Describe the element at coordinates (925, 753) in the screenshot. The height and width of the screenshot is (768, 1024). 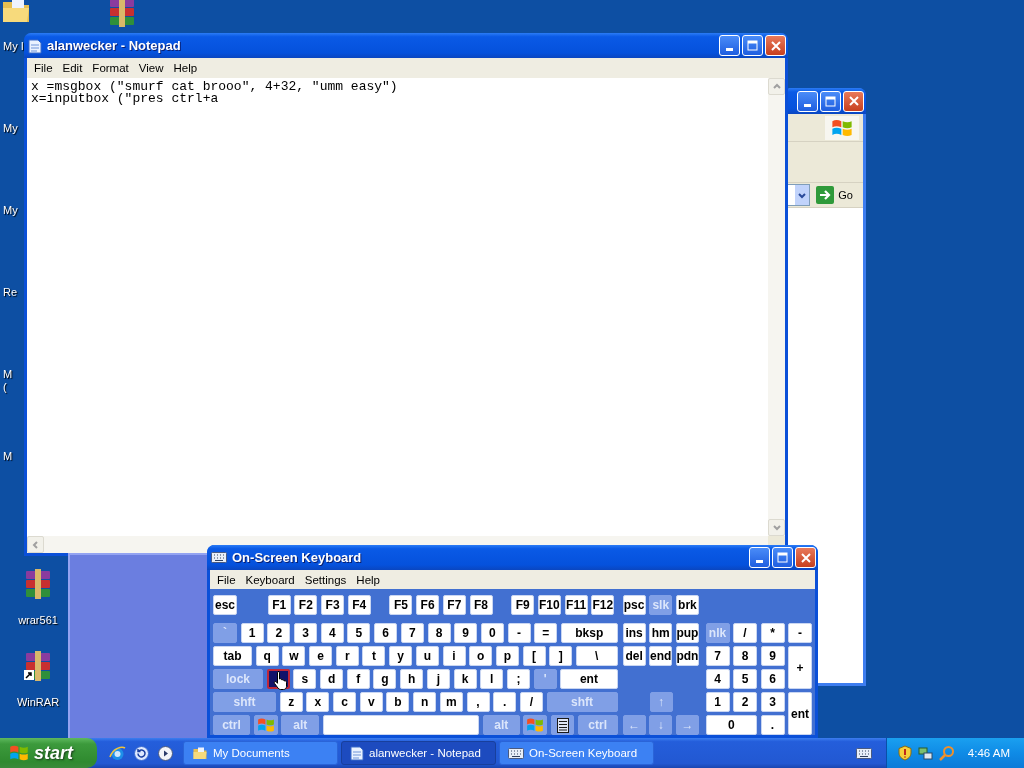
I see `network-icon` at that location.